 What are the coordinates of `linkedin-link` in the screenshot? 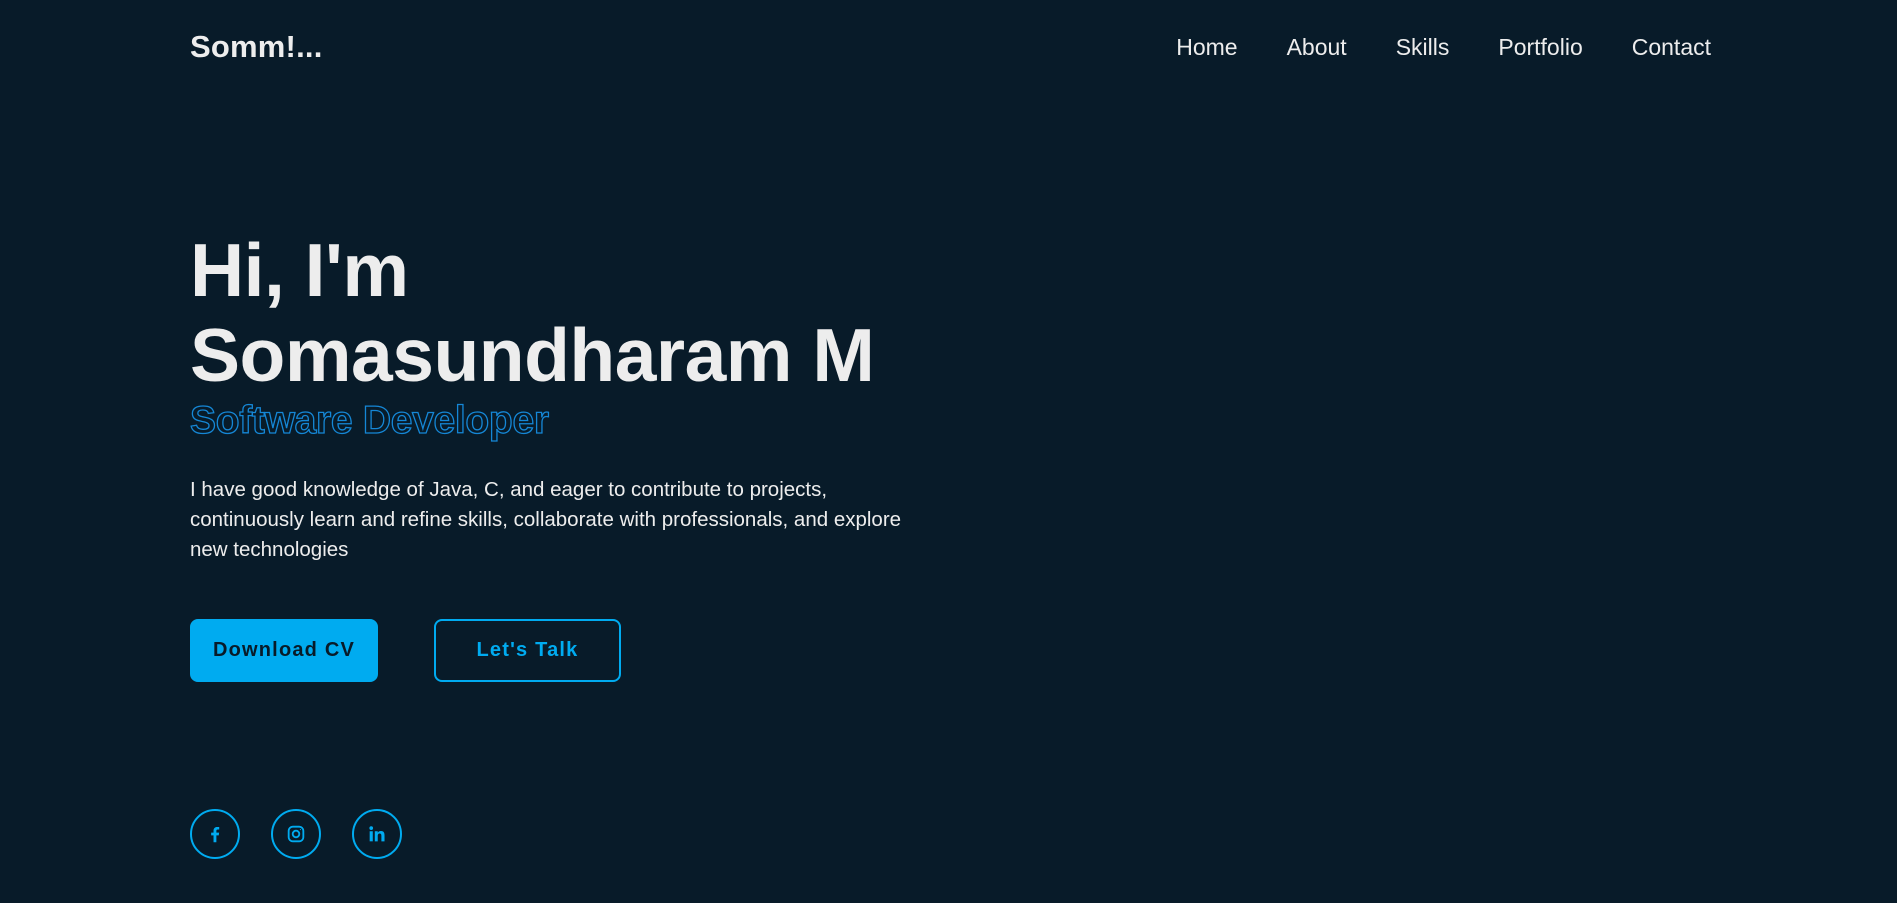 It's located at (377, 834).